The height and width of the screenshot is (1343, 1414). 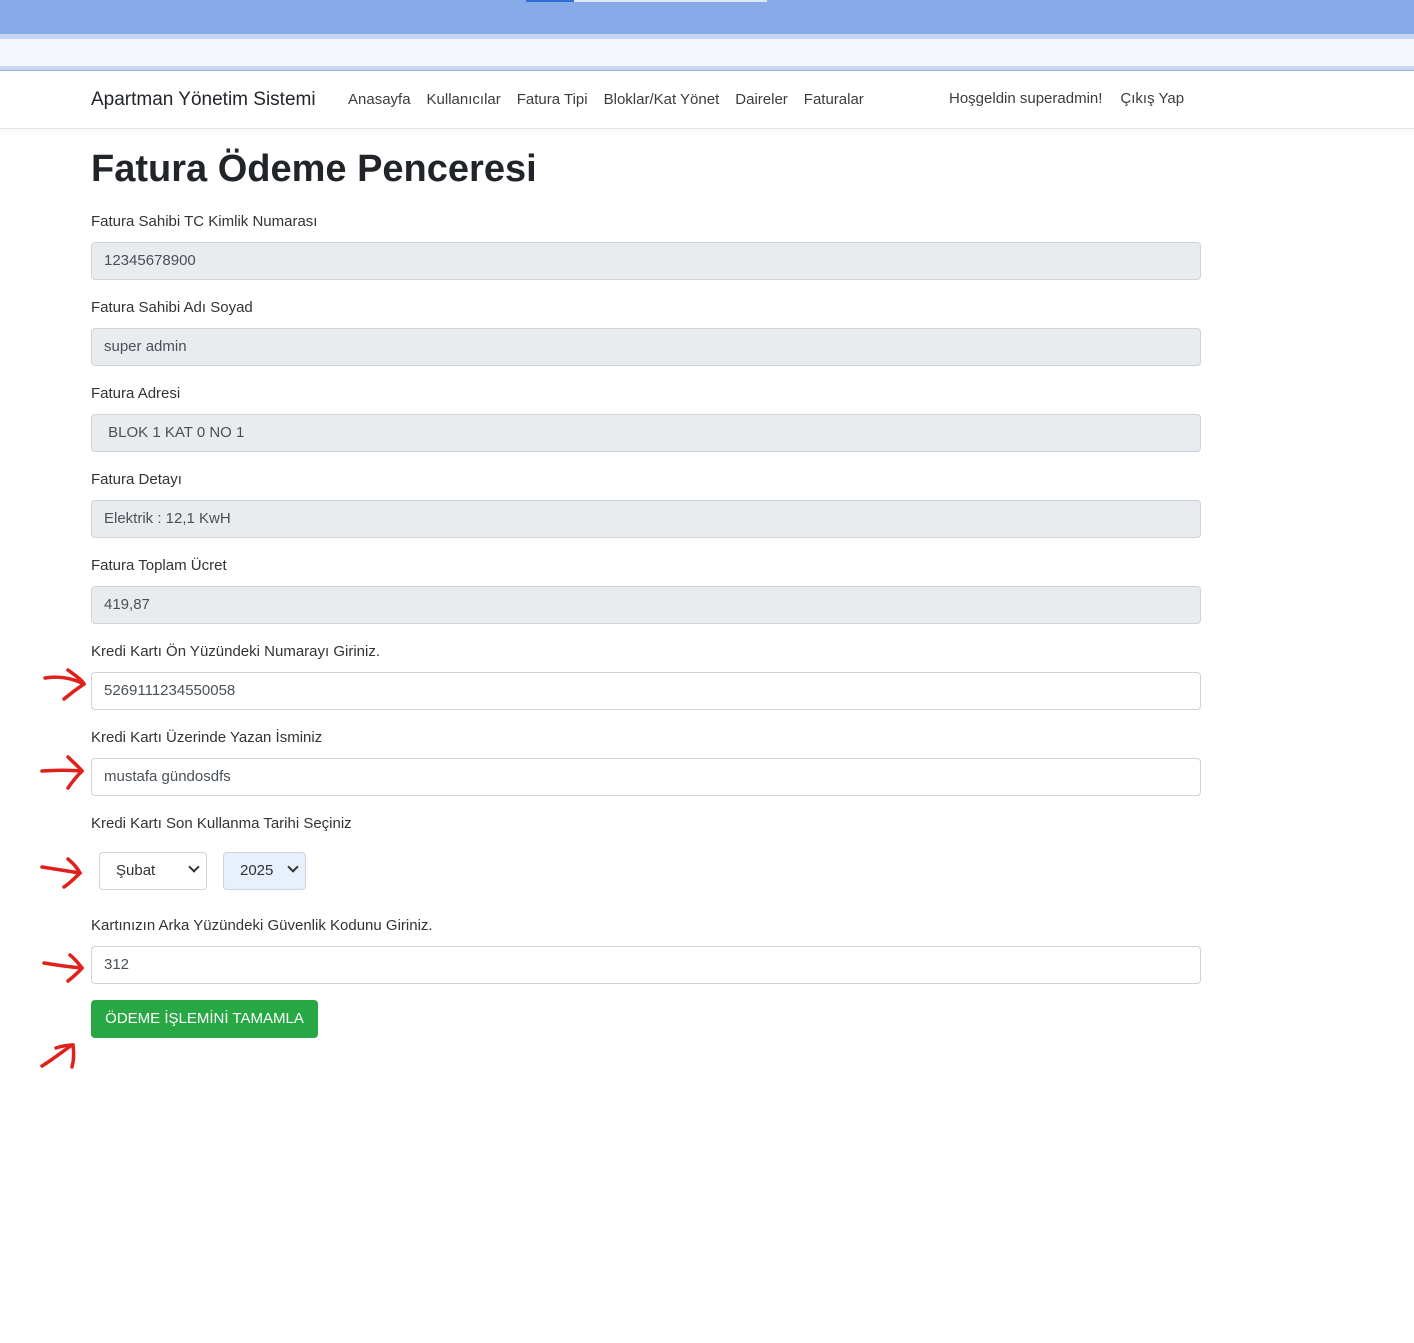 What do you see at coordinates (257, 870) in the screenshot?
I see `expiry-year-value: 2025` at bounding box center [257, 870].